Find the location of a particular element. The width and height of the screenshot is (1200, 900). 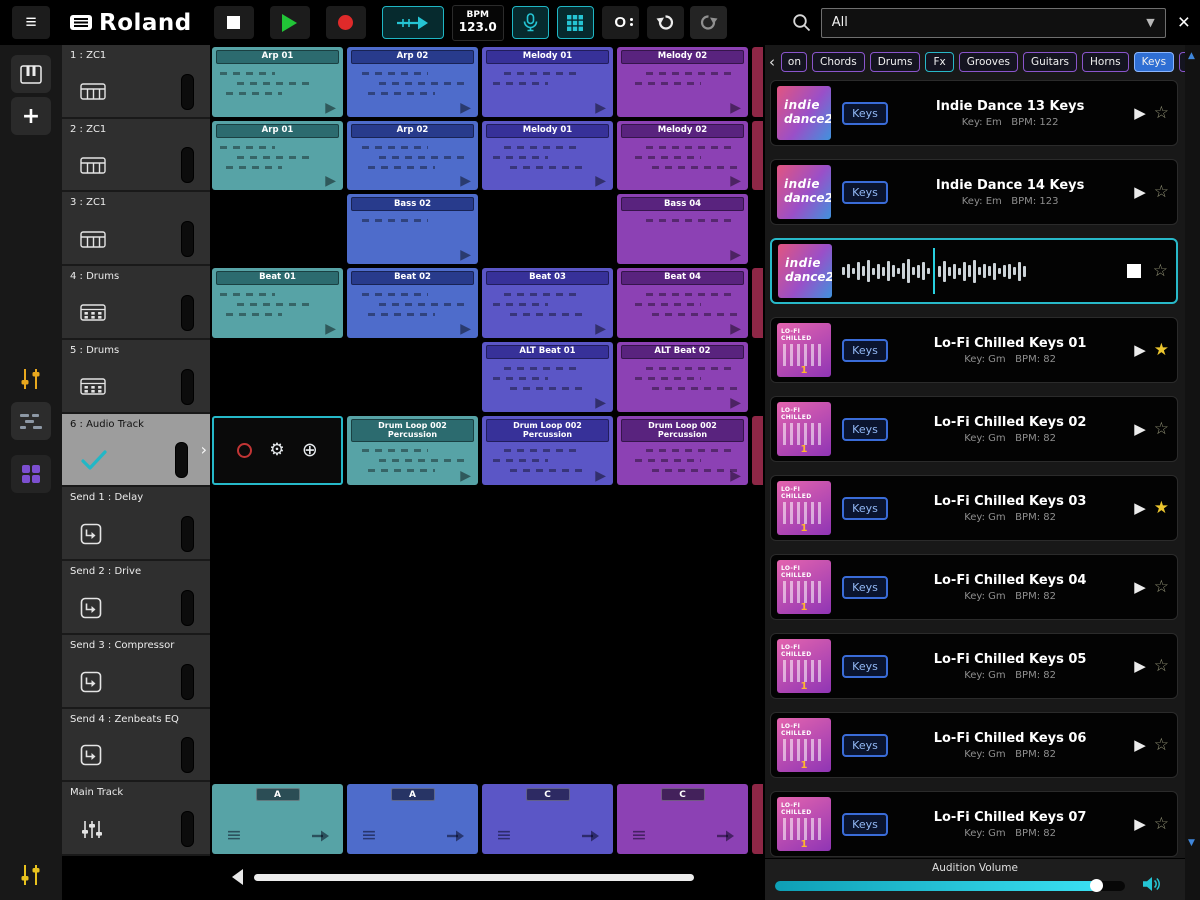

stop-preview-button is located at coordinates (1133, 271).